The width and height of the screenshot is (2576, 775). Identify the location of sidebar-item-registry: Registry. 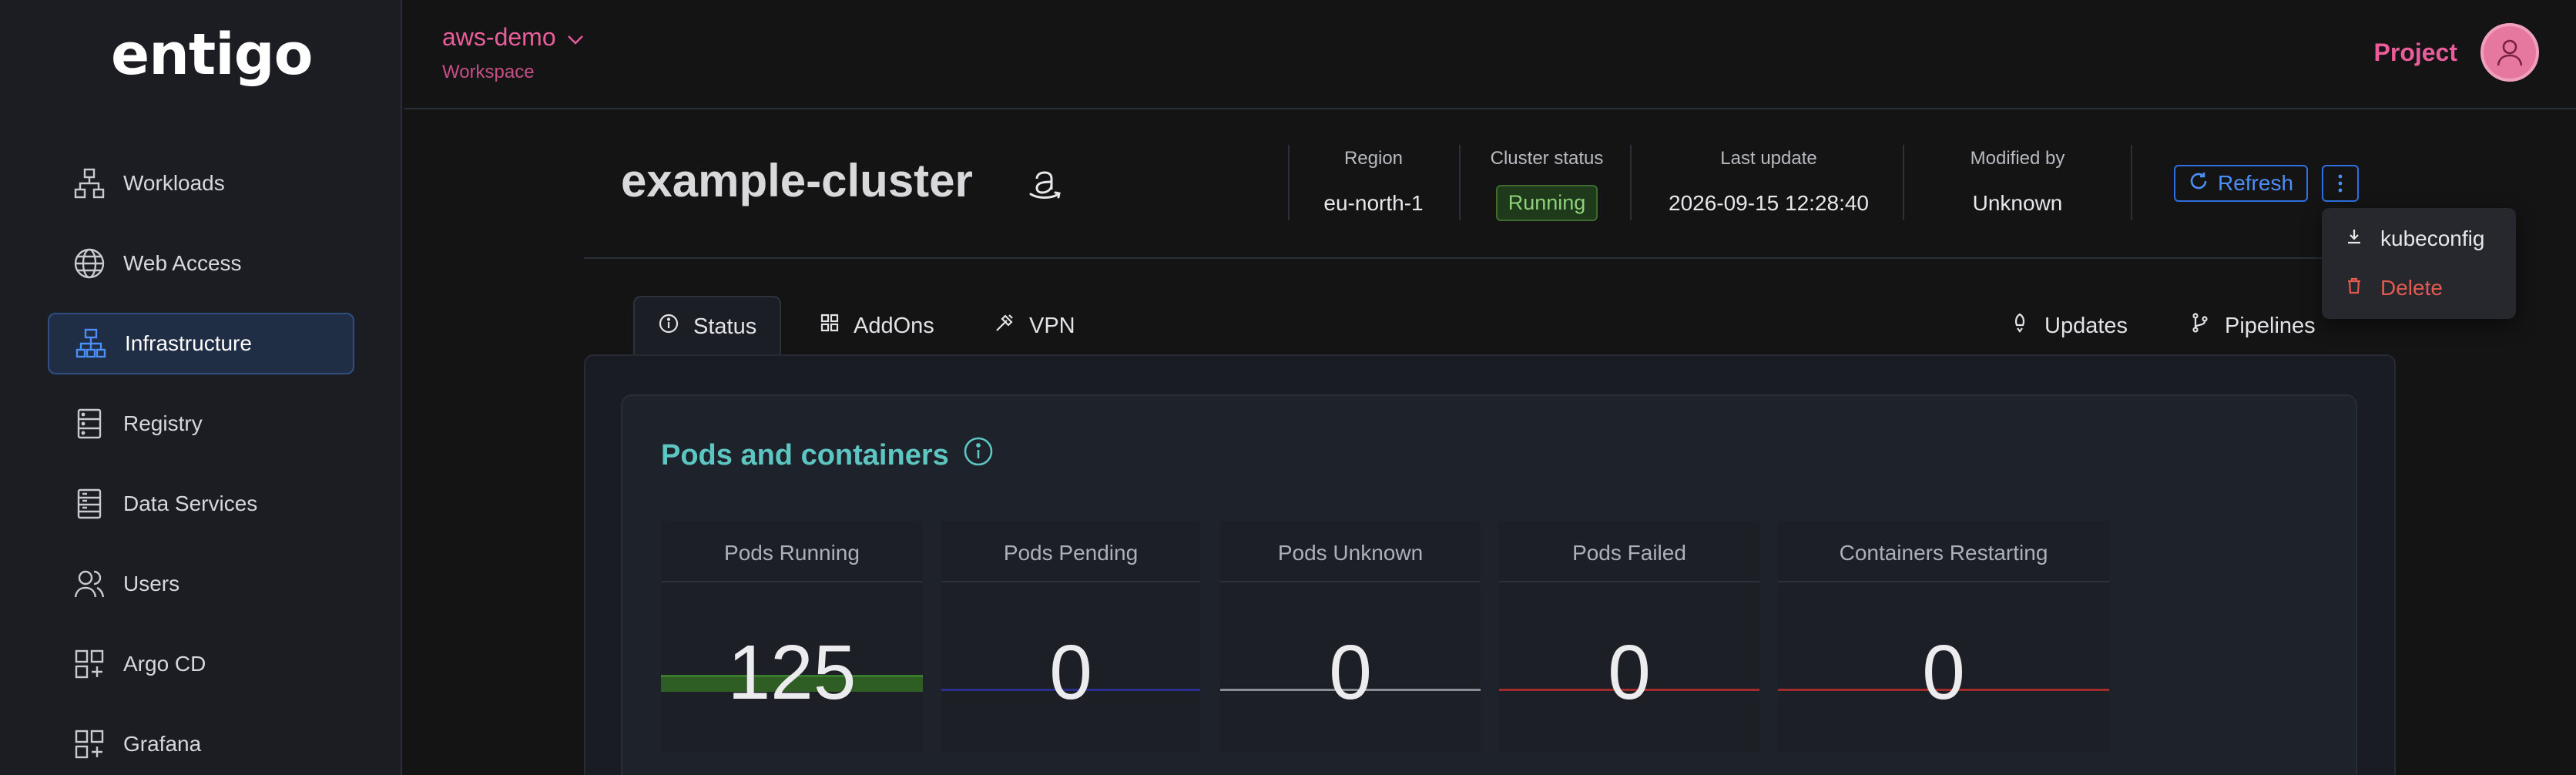
(201, 424).